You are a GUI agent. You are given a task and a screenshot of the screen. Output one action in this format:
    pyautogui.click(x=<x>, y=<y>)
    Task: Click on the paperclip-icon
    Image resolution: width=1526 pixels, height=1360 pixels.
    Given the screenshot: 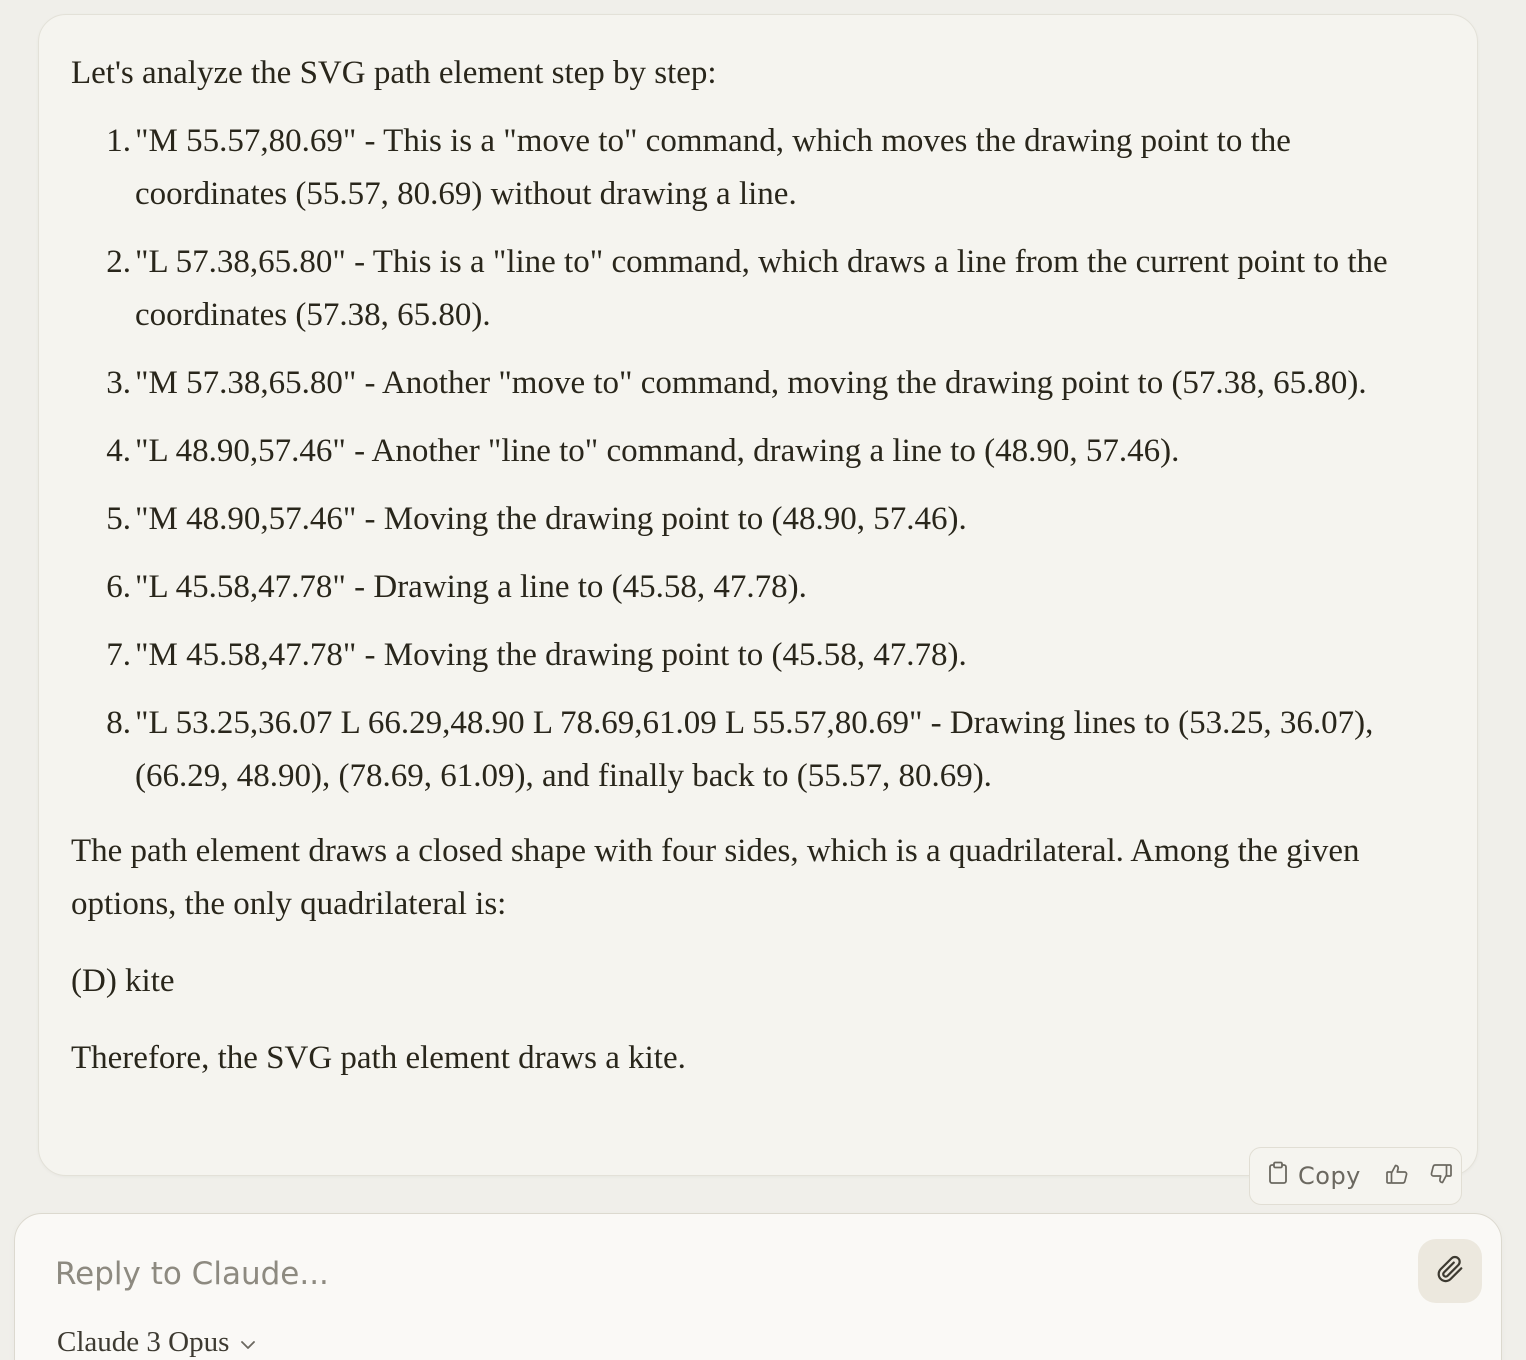 What is the action you would take?
    pyautogui.click(x=1450, y=1271)
    